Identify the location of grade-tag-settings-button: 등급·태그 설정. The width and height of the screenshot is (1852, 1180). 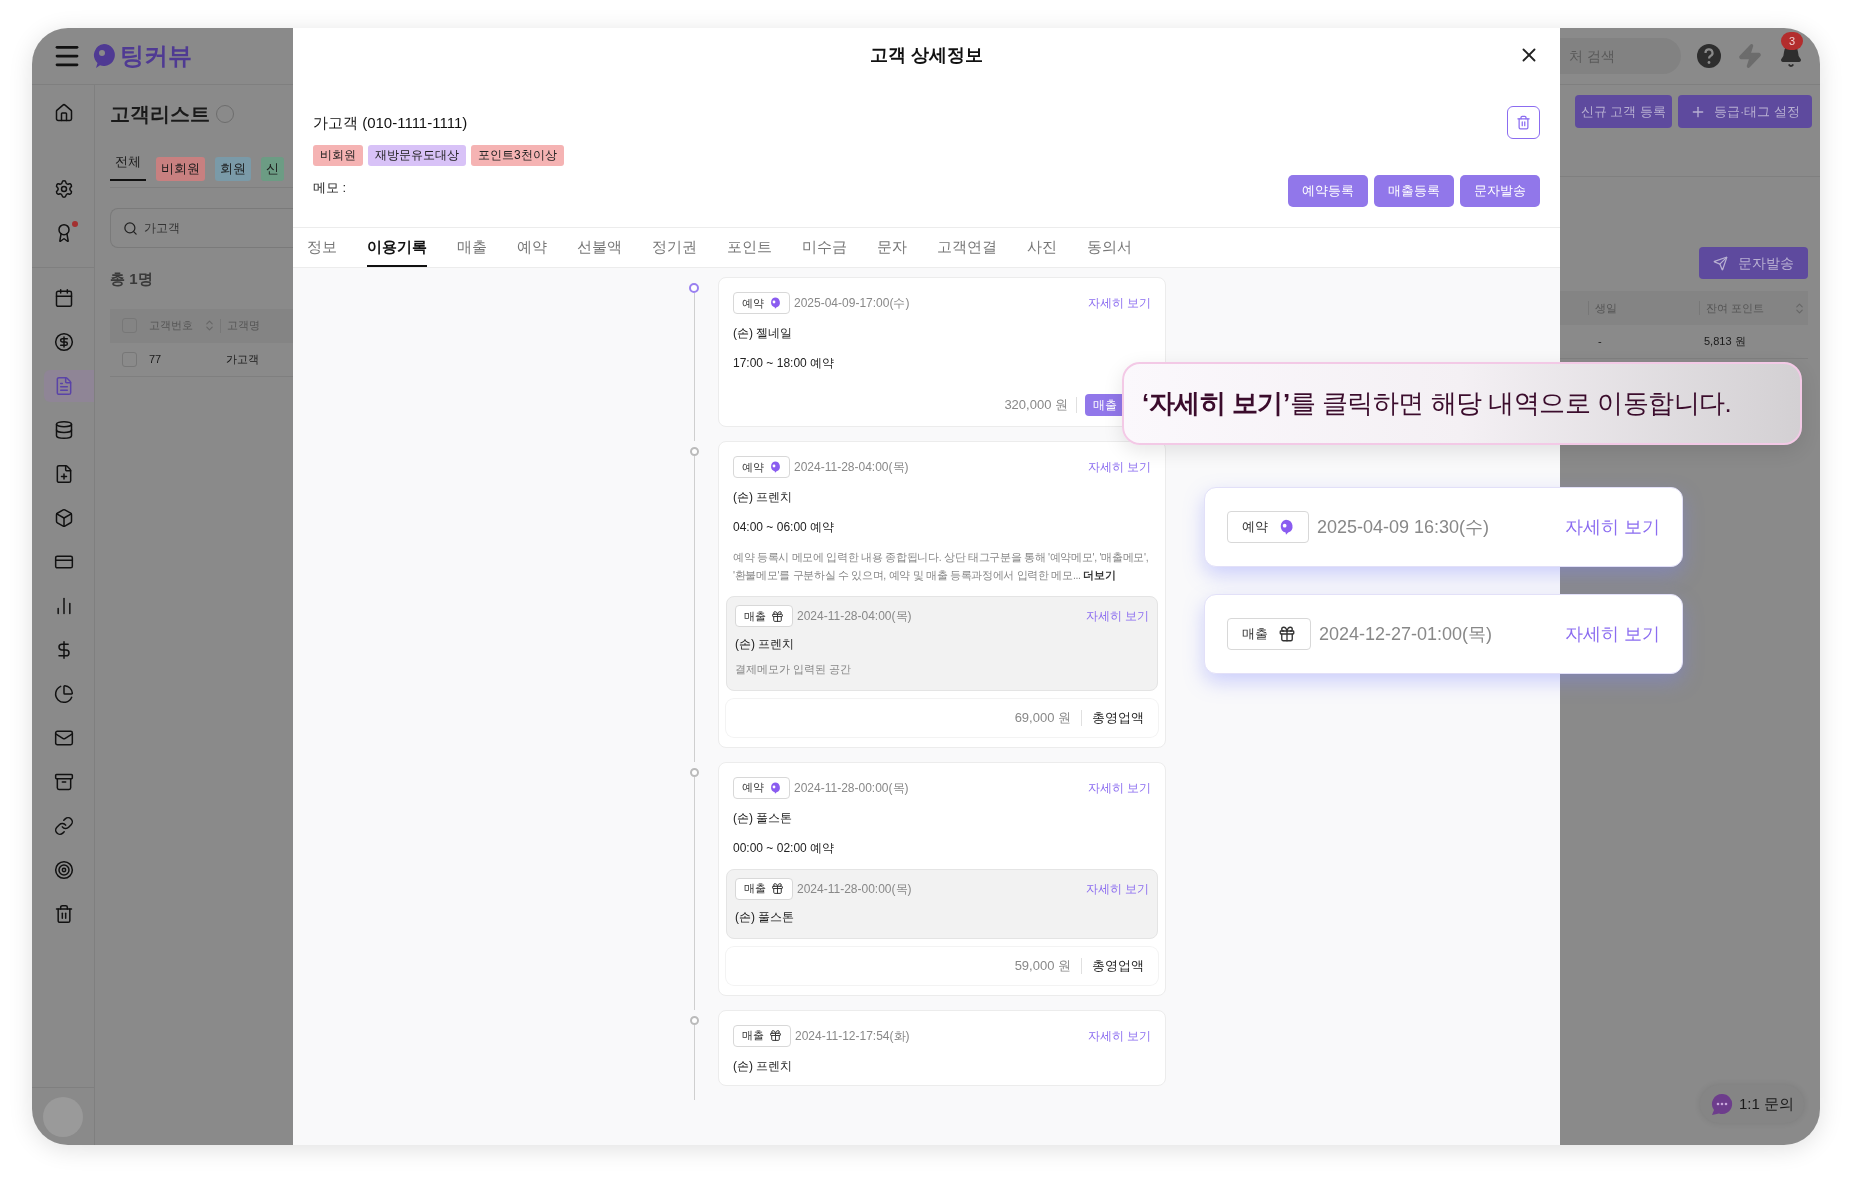
(1745, 111).